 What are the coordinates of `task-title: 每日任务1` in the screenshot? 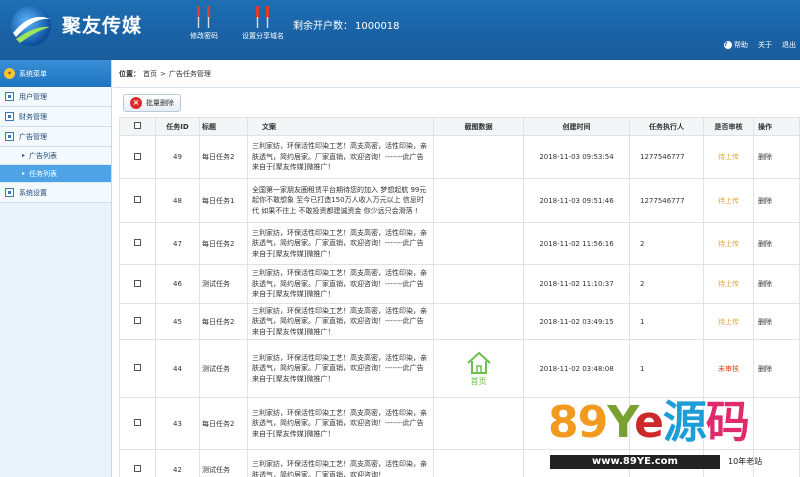 It's located at (223, 200).